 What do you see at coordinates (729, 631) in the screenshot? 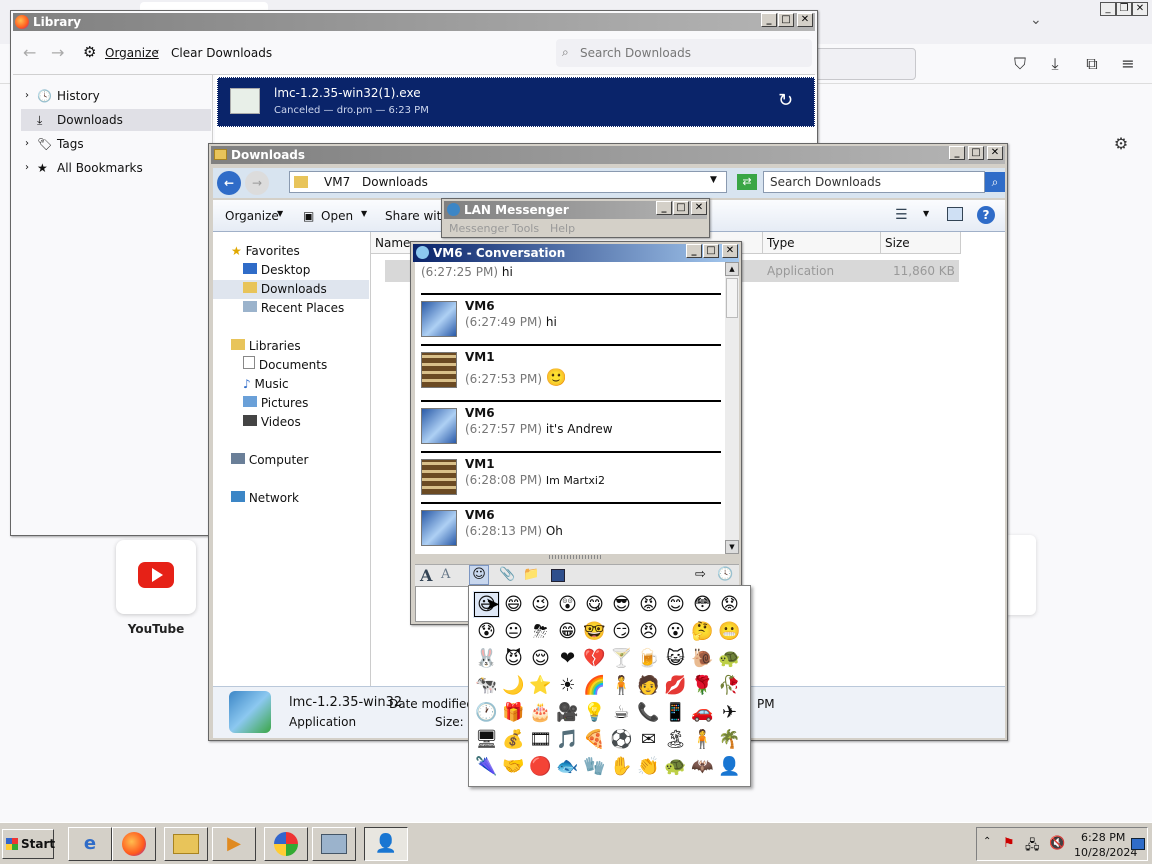
I see `emoticon-item: 😬` at bounding box center [729, 631].